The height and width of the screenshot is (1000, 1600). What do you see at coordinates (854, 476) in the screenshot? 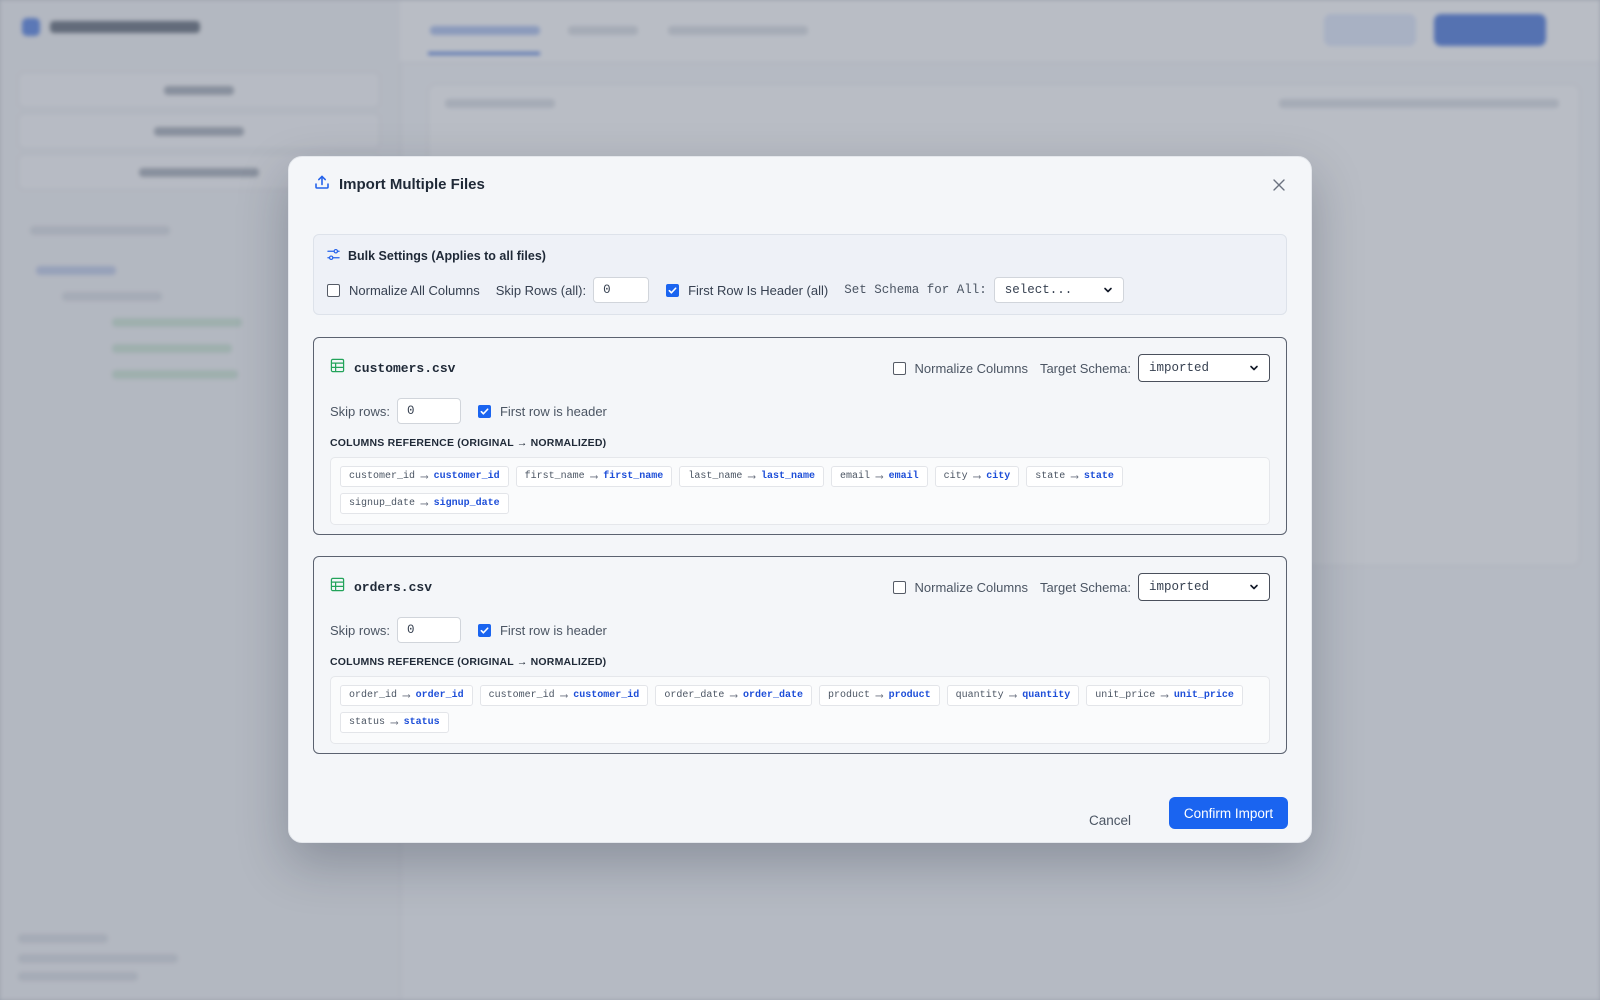
I see `column-original: email` at bounding box center [854, 476].